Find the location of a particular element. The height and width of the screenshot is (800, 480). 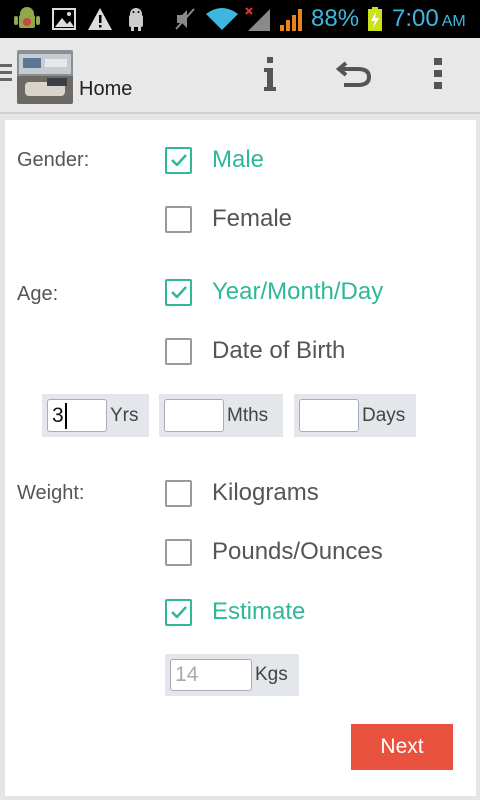

days-group: Days is located at coordinates (355, 415).